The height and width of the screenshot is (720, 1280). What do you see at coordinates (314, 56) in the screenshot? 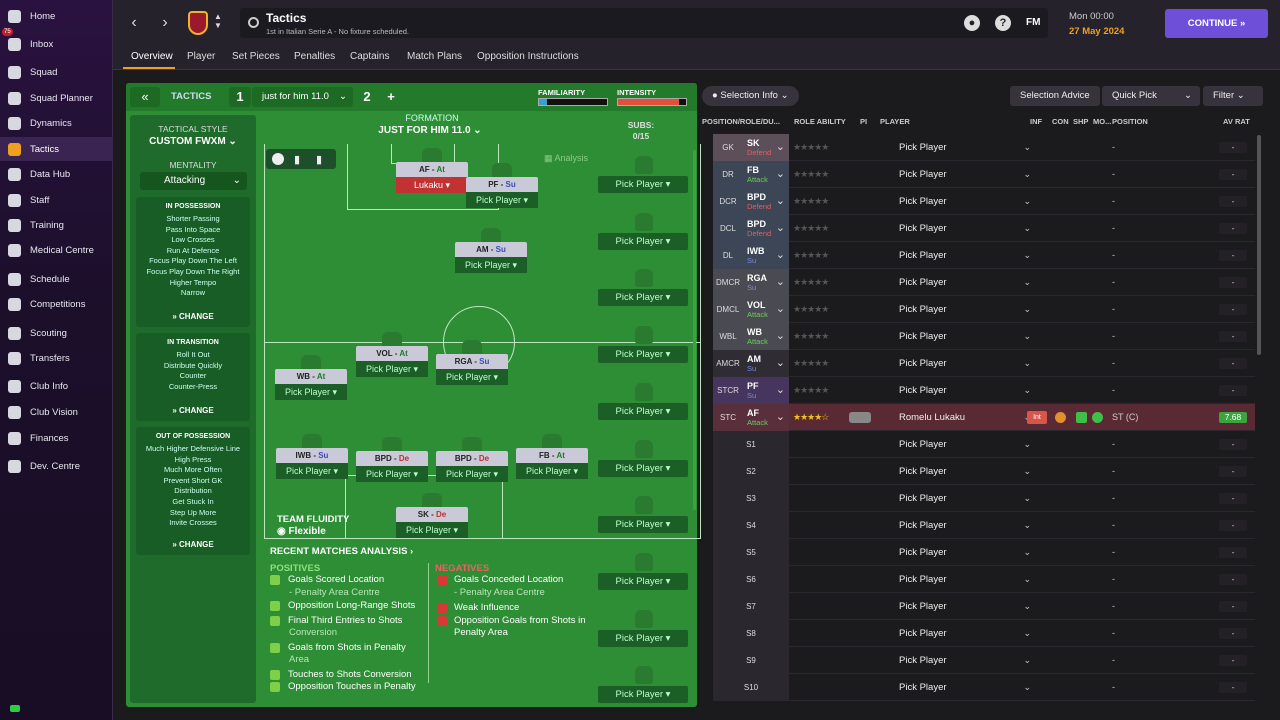
I see `tab-penalties: Penalties` at bounding box center [314, 56].